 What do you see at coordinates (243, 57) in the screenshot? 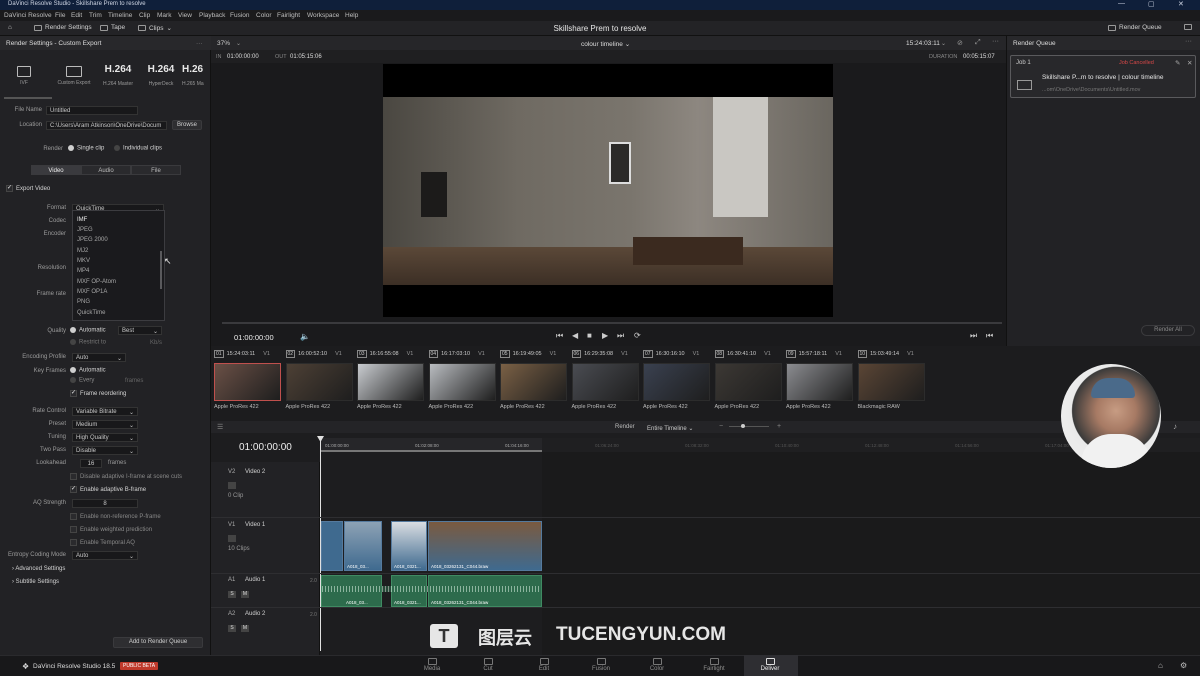
I see `in-timecode: 01:00:00:00` at bounding box center [243, 57].